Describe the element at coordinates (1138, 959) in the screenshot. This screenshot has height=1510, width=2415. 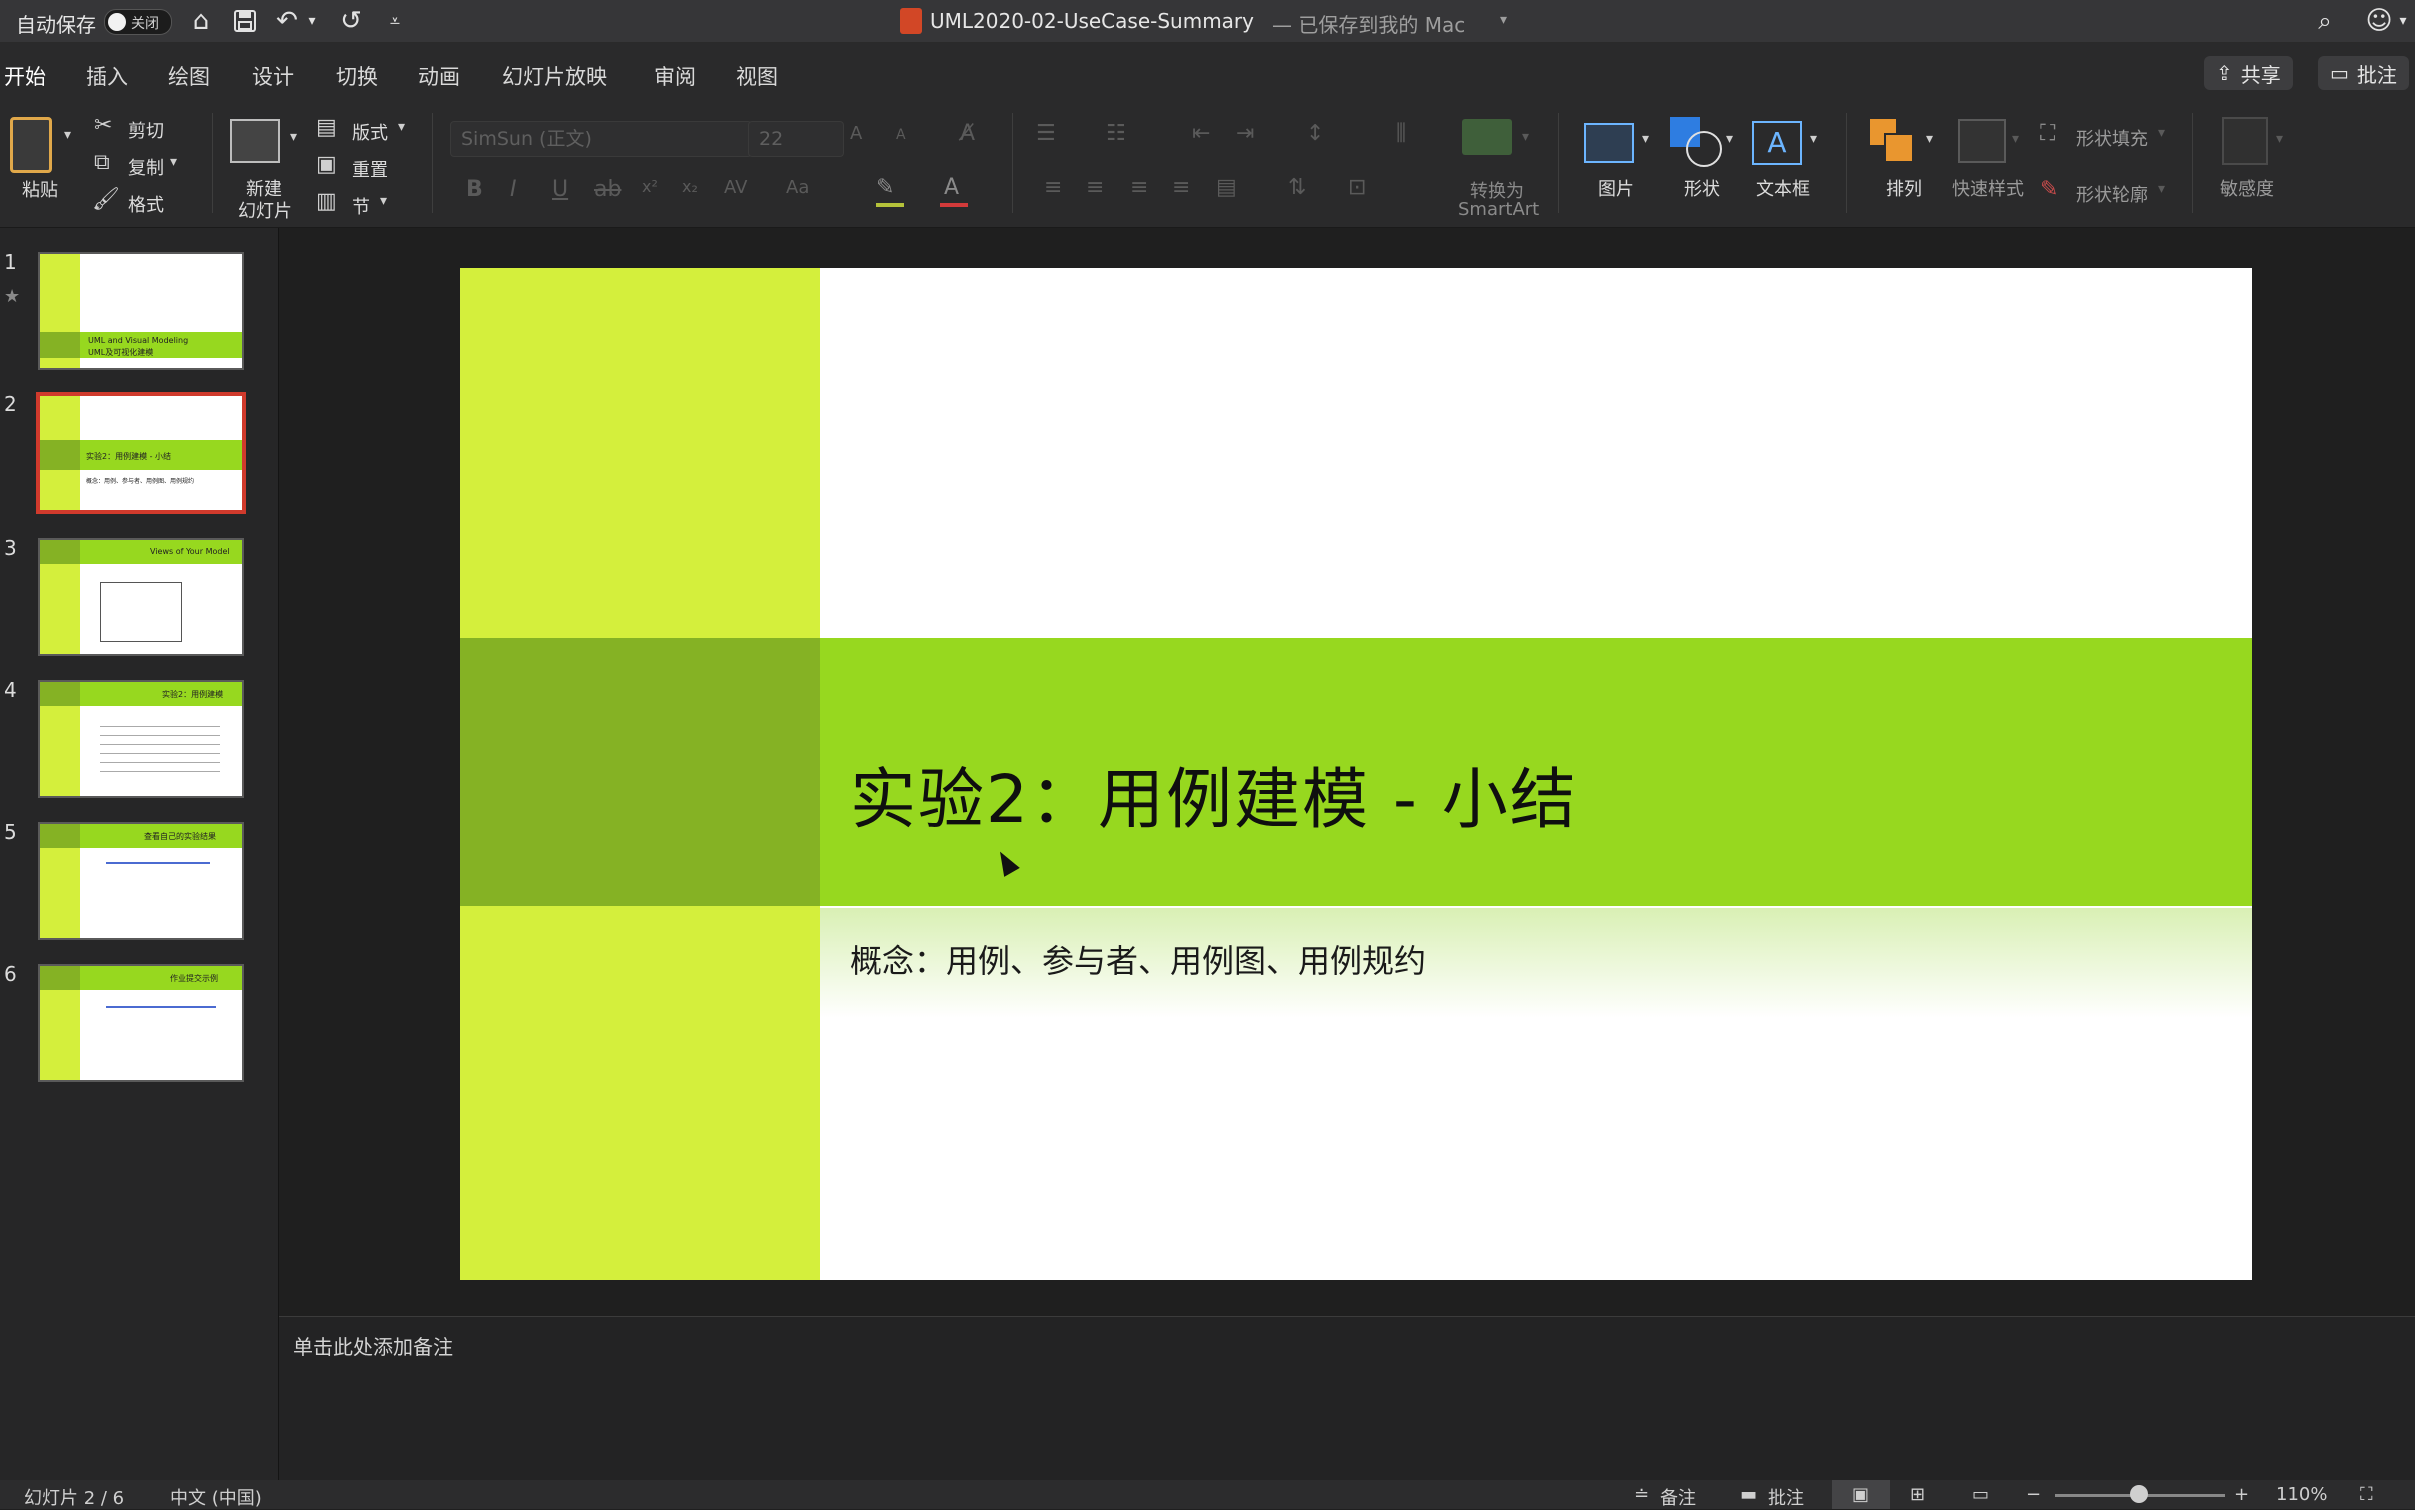
I see `slide-subtitle: 概念：用例、参与者、用例图、用例规约` at that location.